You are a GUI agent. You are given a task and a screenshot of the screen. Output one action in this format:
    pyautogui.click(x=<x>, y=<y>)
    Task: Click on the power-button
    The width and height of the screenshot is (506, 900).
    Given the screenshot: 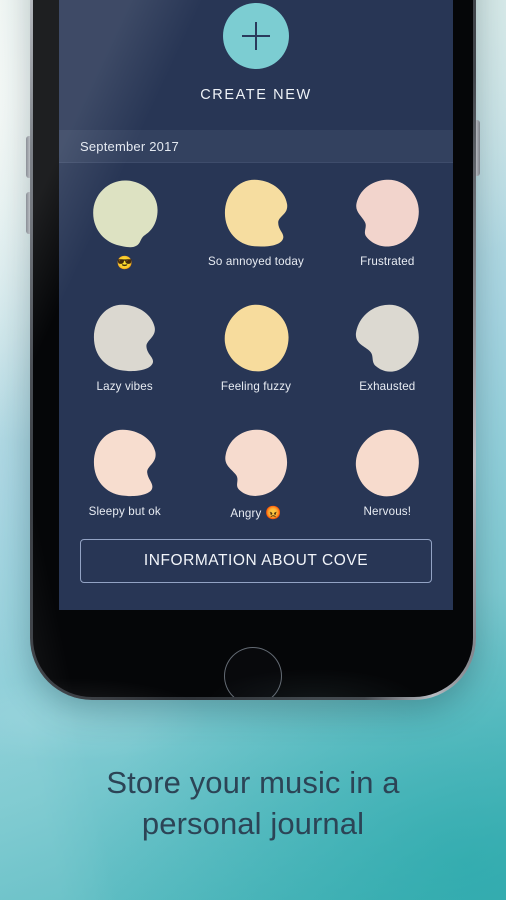 What is the action you would take?
    pyautogui.click(x=478, y=148)
    